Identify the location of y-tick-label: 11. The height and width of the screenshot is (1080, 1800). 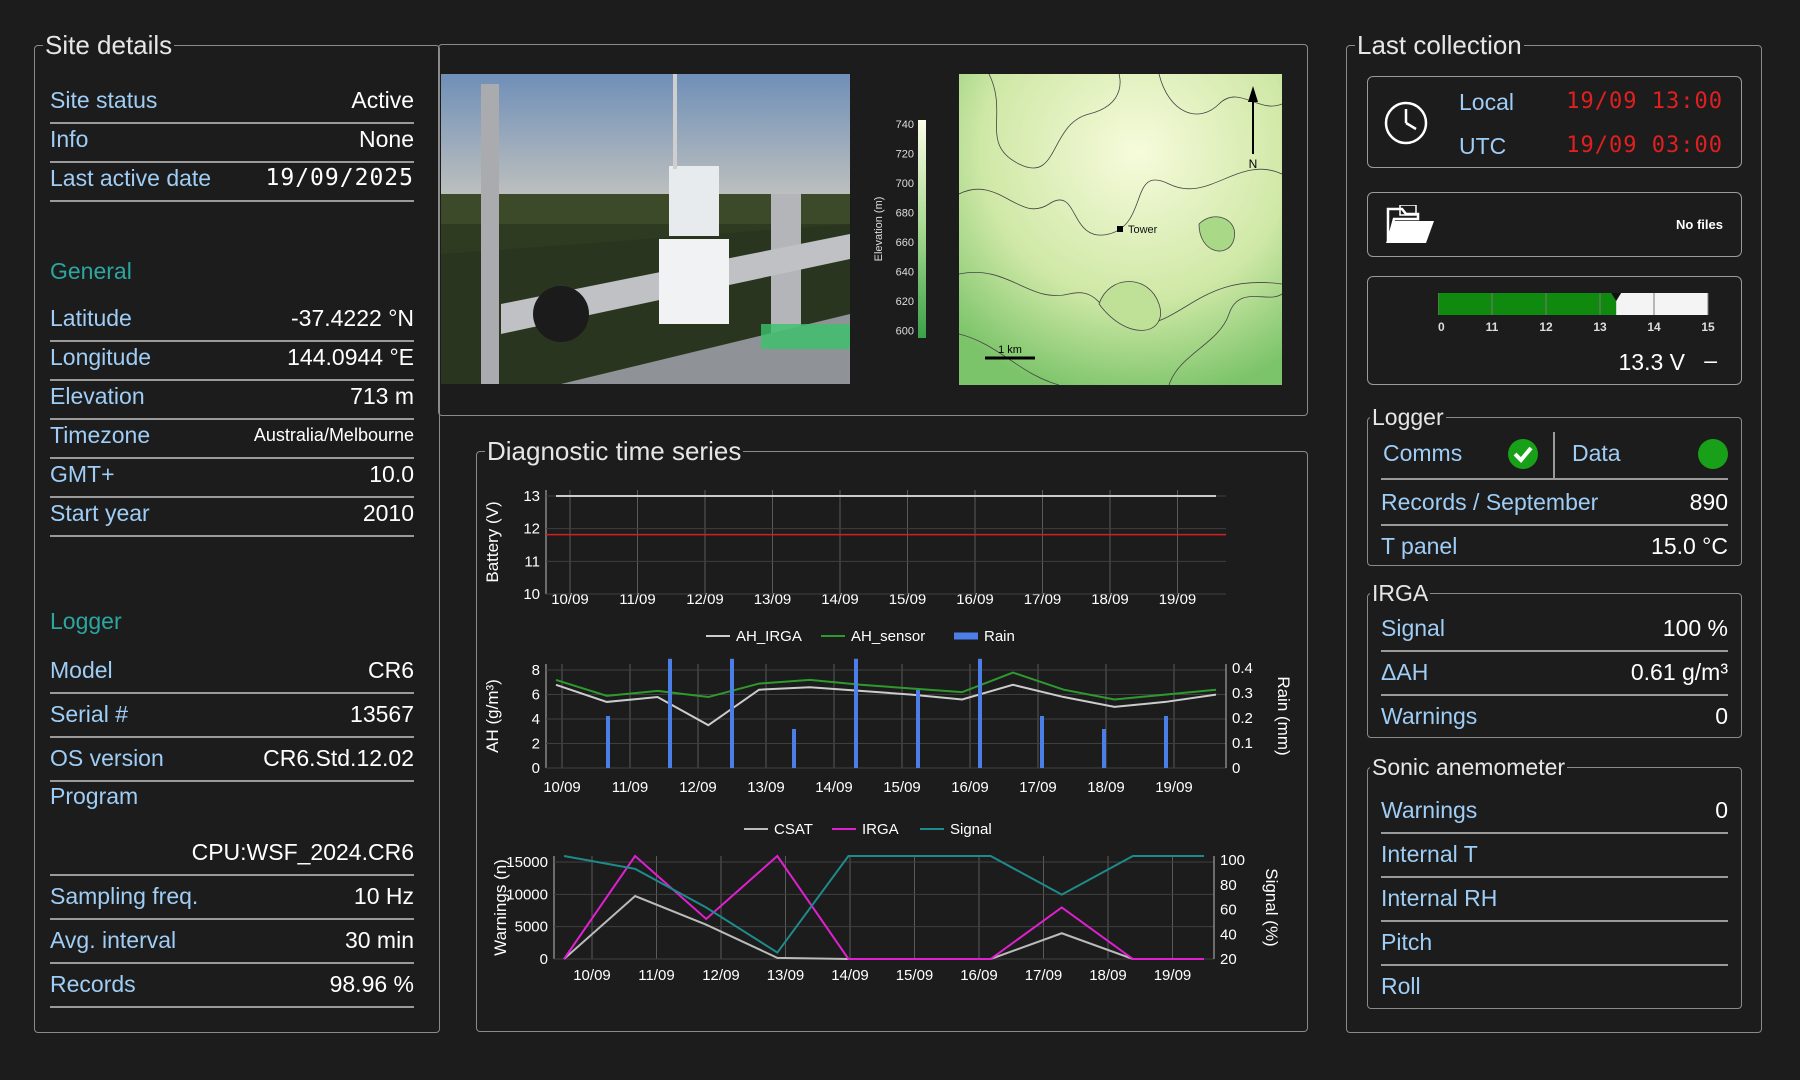
(532, 561).